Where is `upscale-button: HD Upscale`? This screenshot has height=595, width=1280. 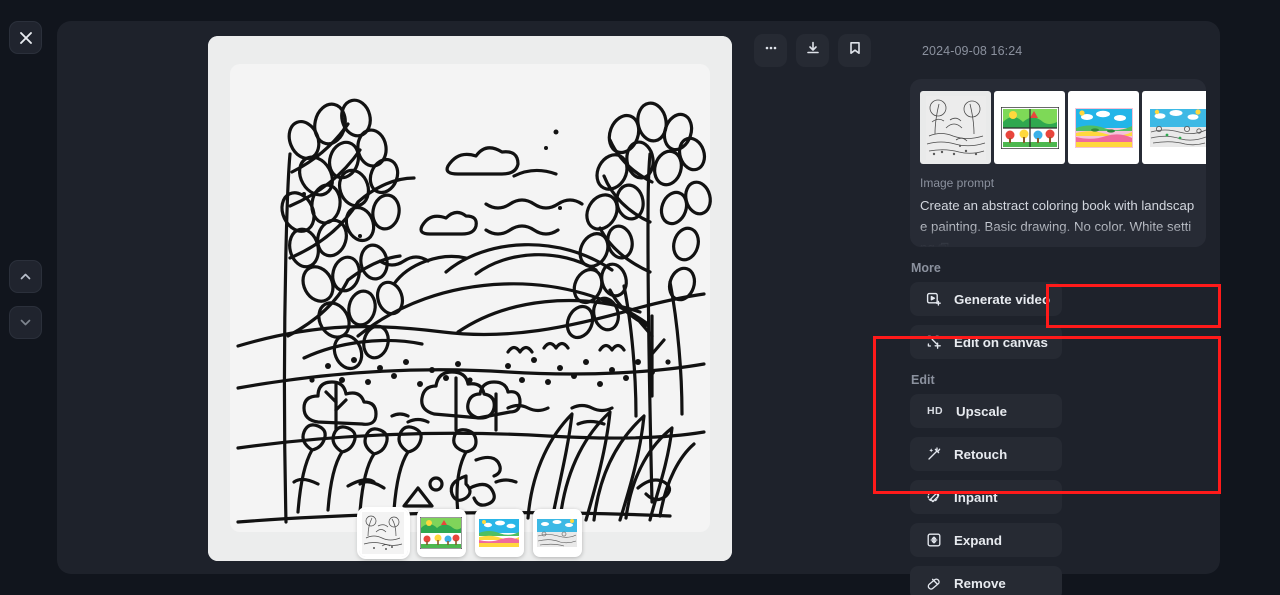
upscale-button: HD Upscale is located at coordinates (986, 411).